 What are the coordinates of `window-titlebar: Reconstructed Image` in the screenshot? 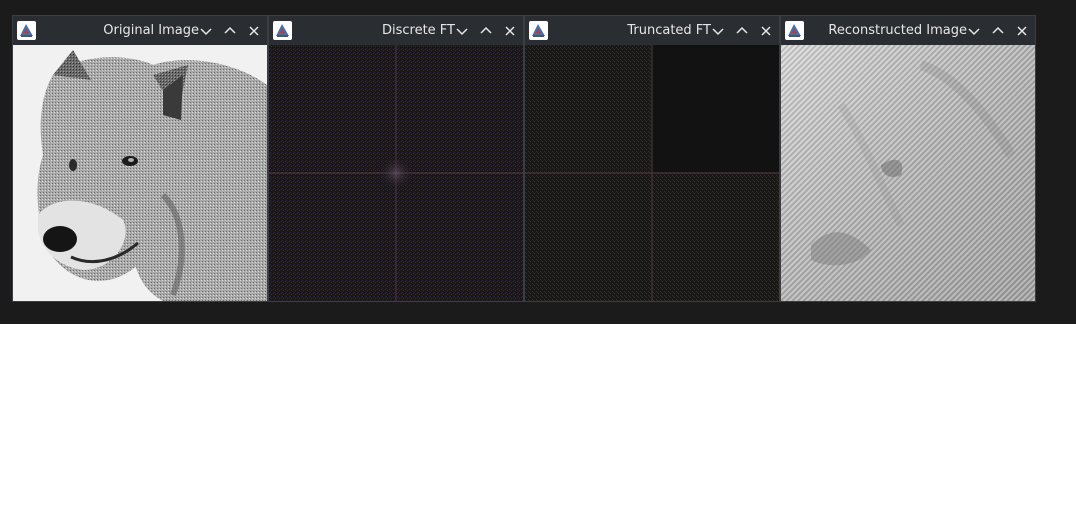 It's located at (908, 30).